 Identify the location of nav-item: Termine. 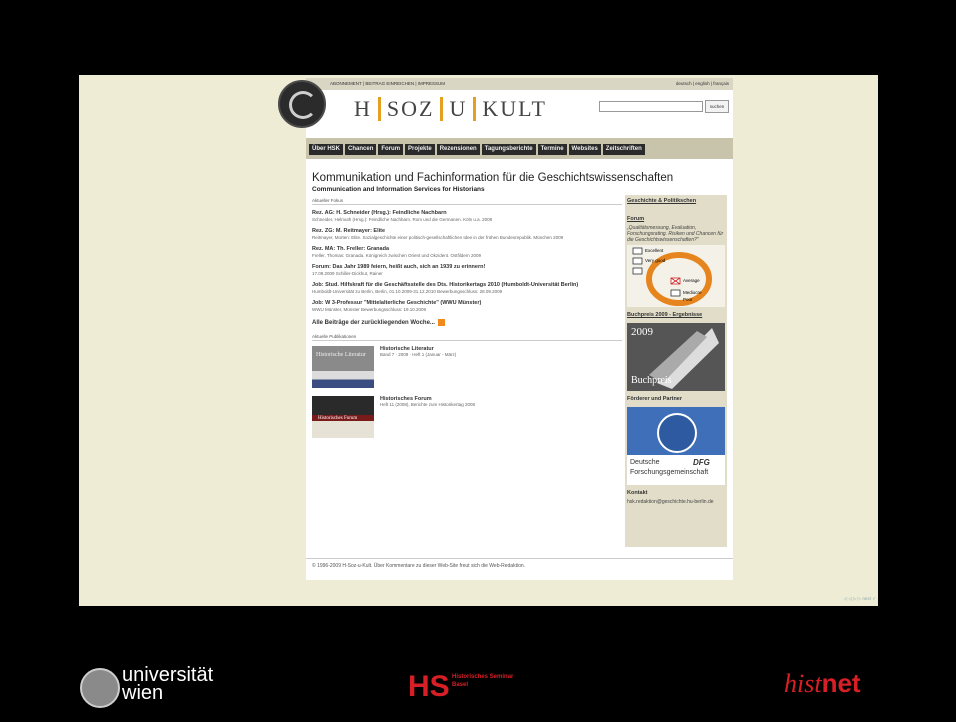
(552, 149).